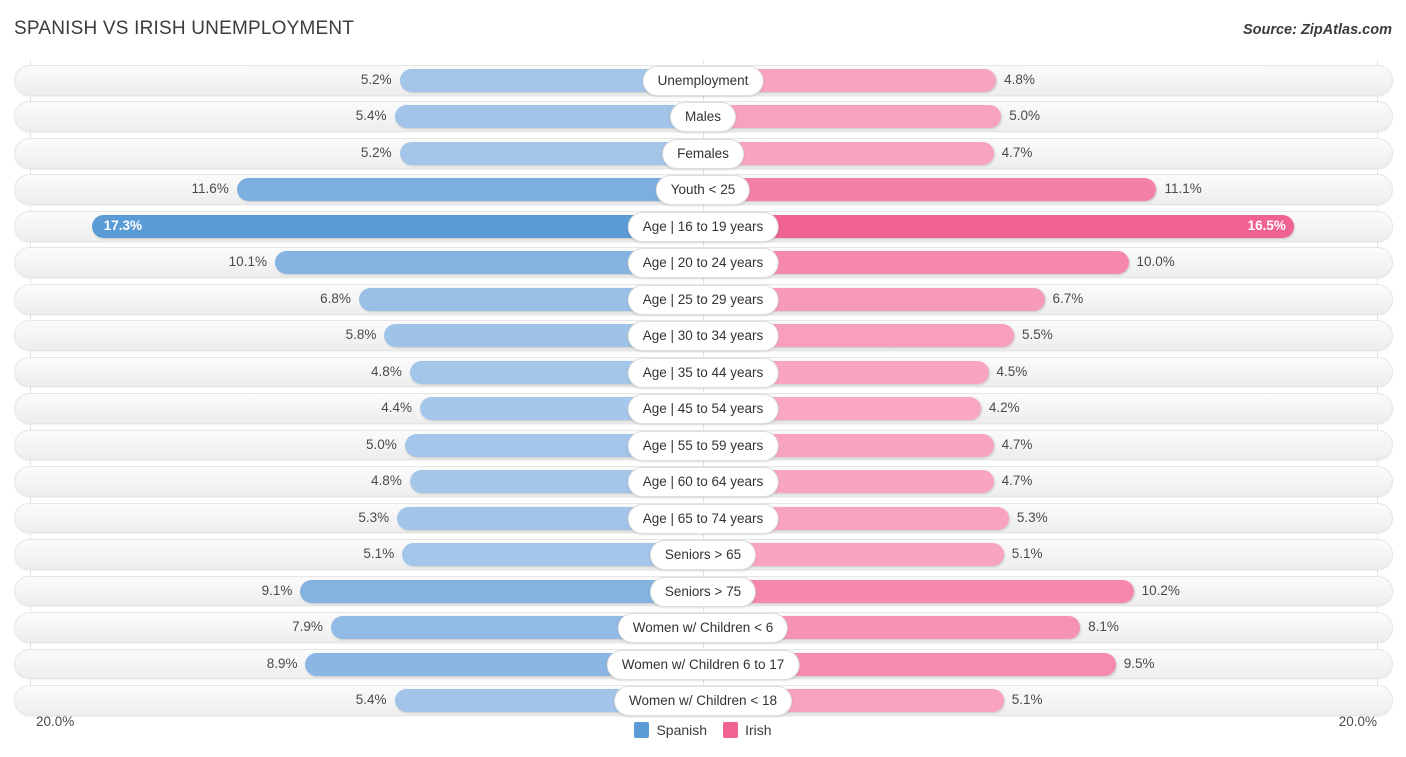 The height and width of the screenshot is (757, 1406). Describe the element at coordinates (1037, 335) in the screenshot. I see `value-label-irish: 5.5%` at that location.